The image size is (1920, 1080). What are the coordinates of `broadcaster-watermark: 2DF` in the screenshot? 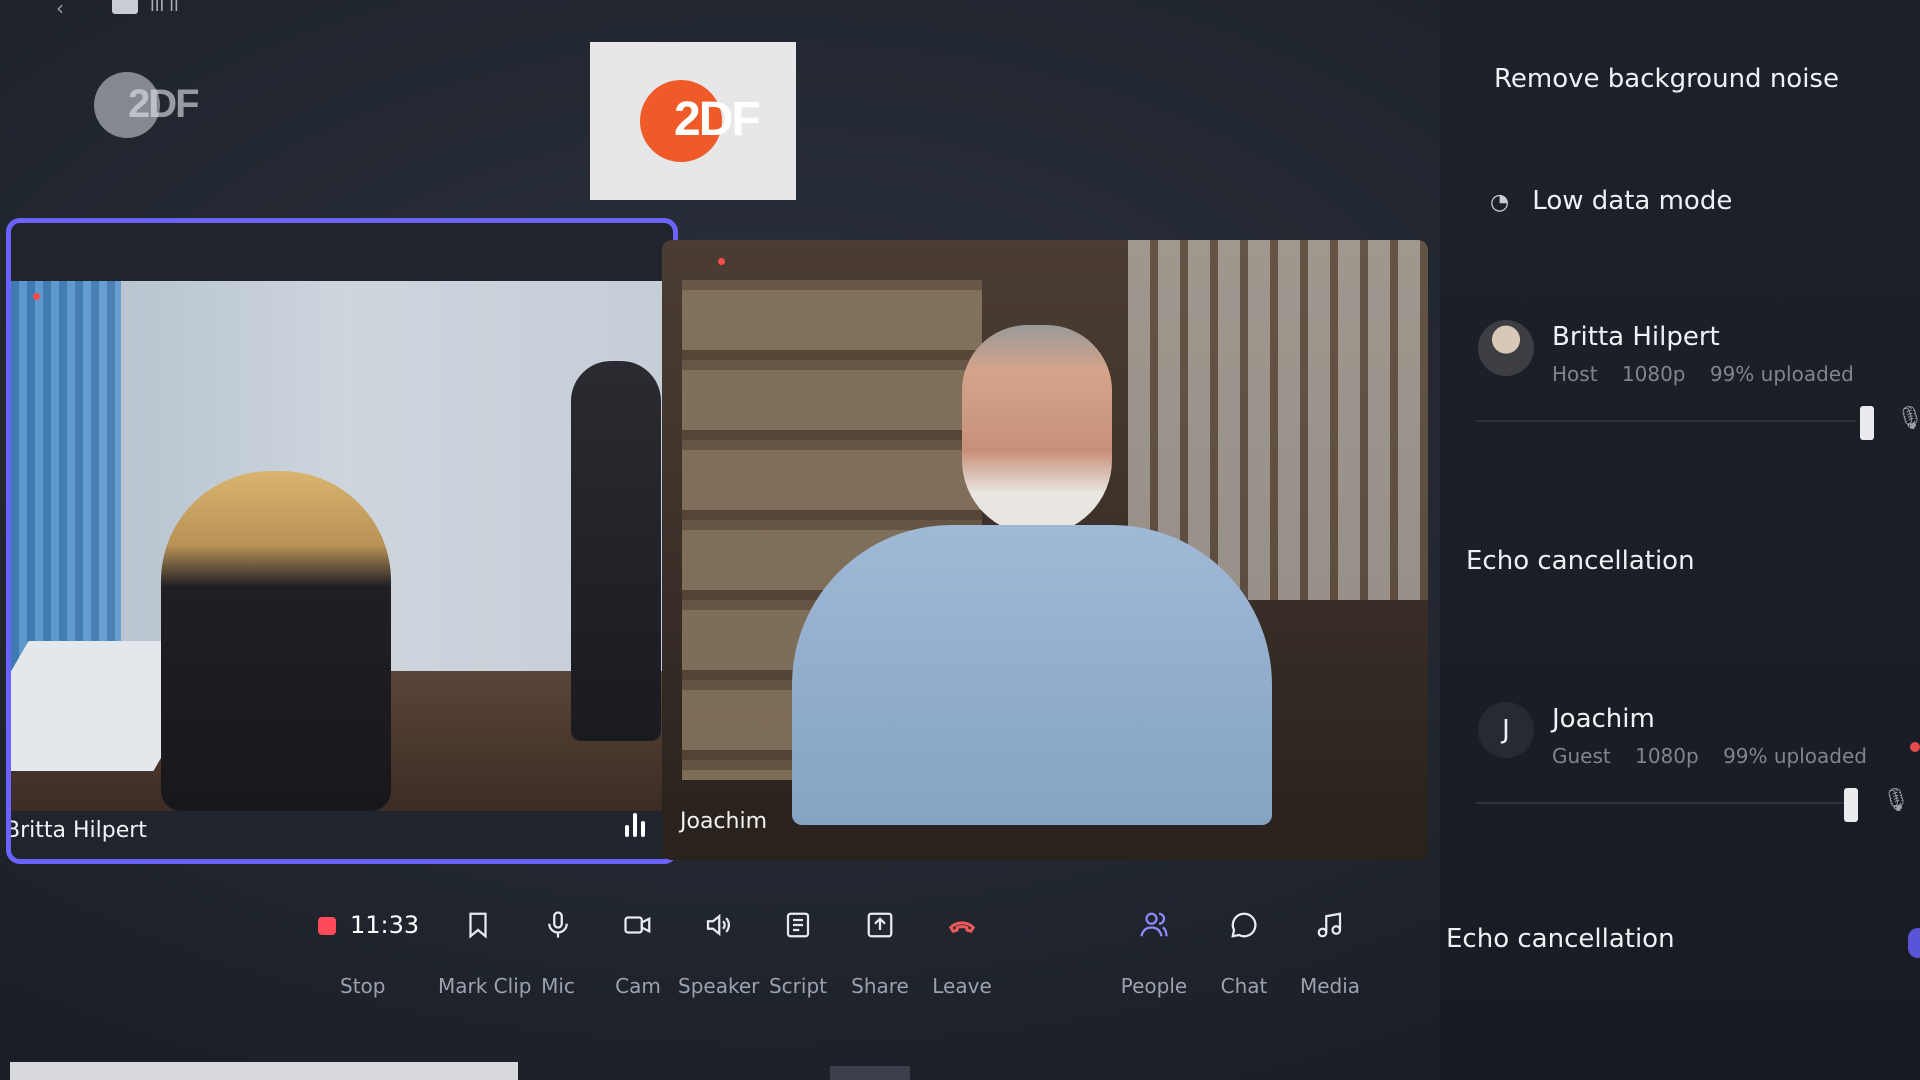 It's located at (164, 107).